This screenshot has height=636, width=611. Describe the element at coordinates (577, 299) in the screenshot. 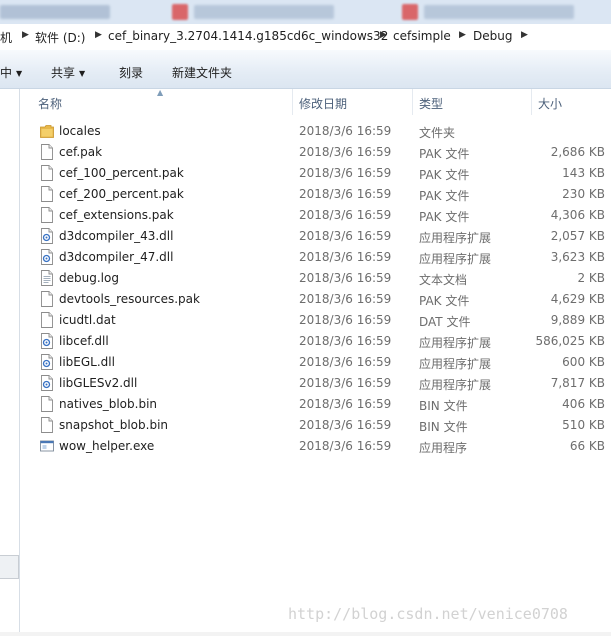

I see `file-size: 4,629 KB` at that location.